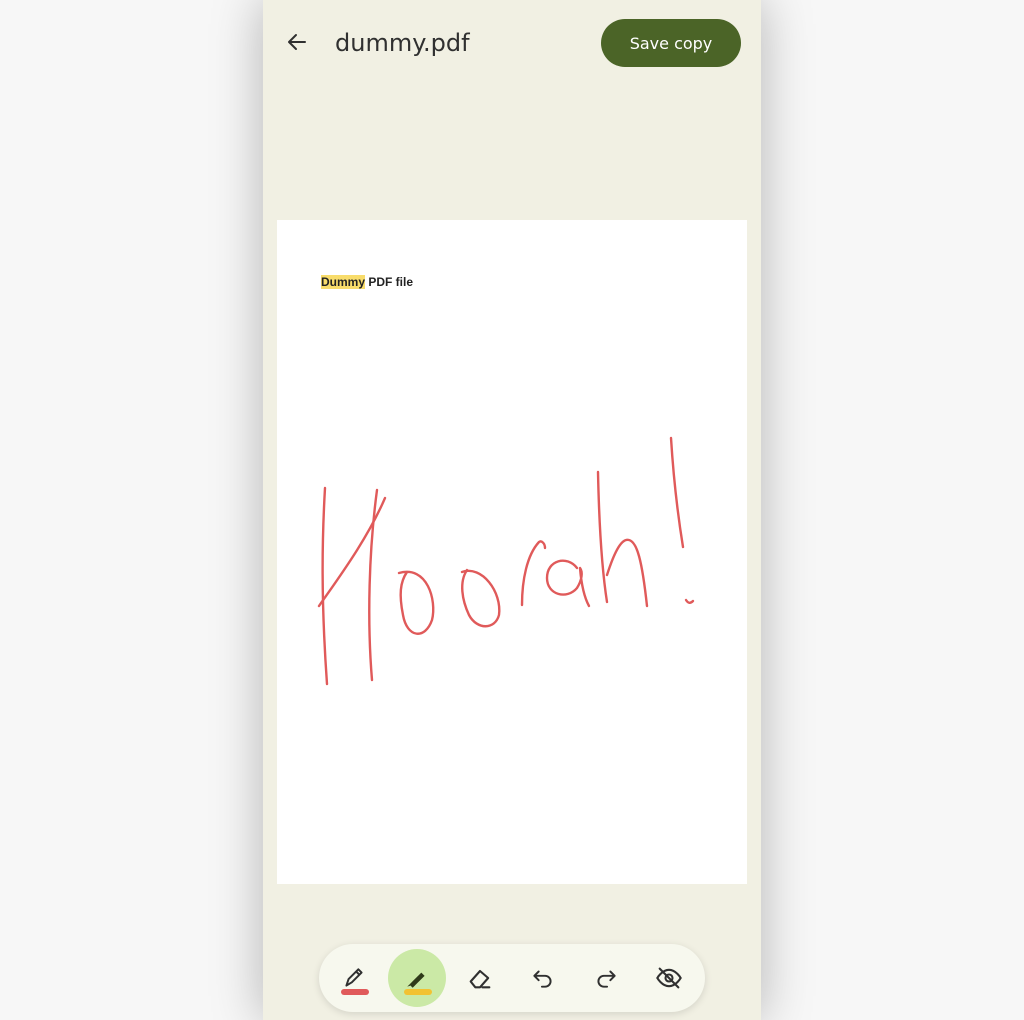 Image resolution: width=1024 pixels, height=1020 pixels. I want to click on arrow-left-icon, so click(297, 42).